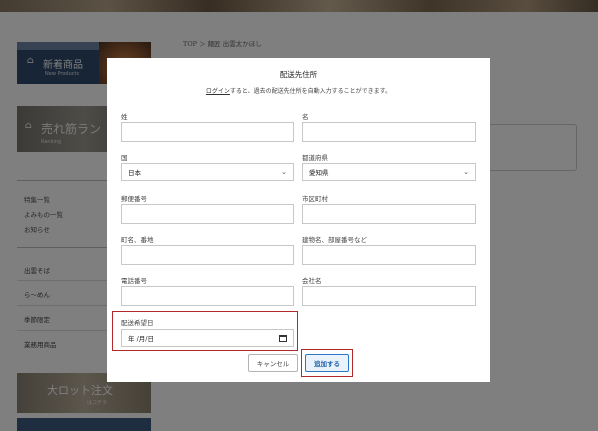  I want to click on phone-label: 電話番号, so click(134, 281).